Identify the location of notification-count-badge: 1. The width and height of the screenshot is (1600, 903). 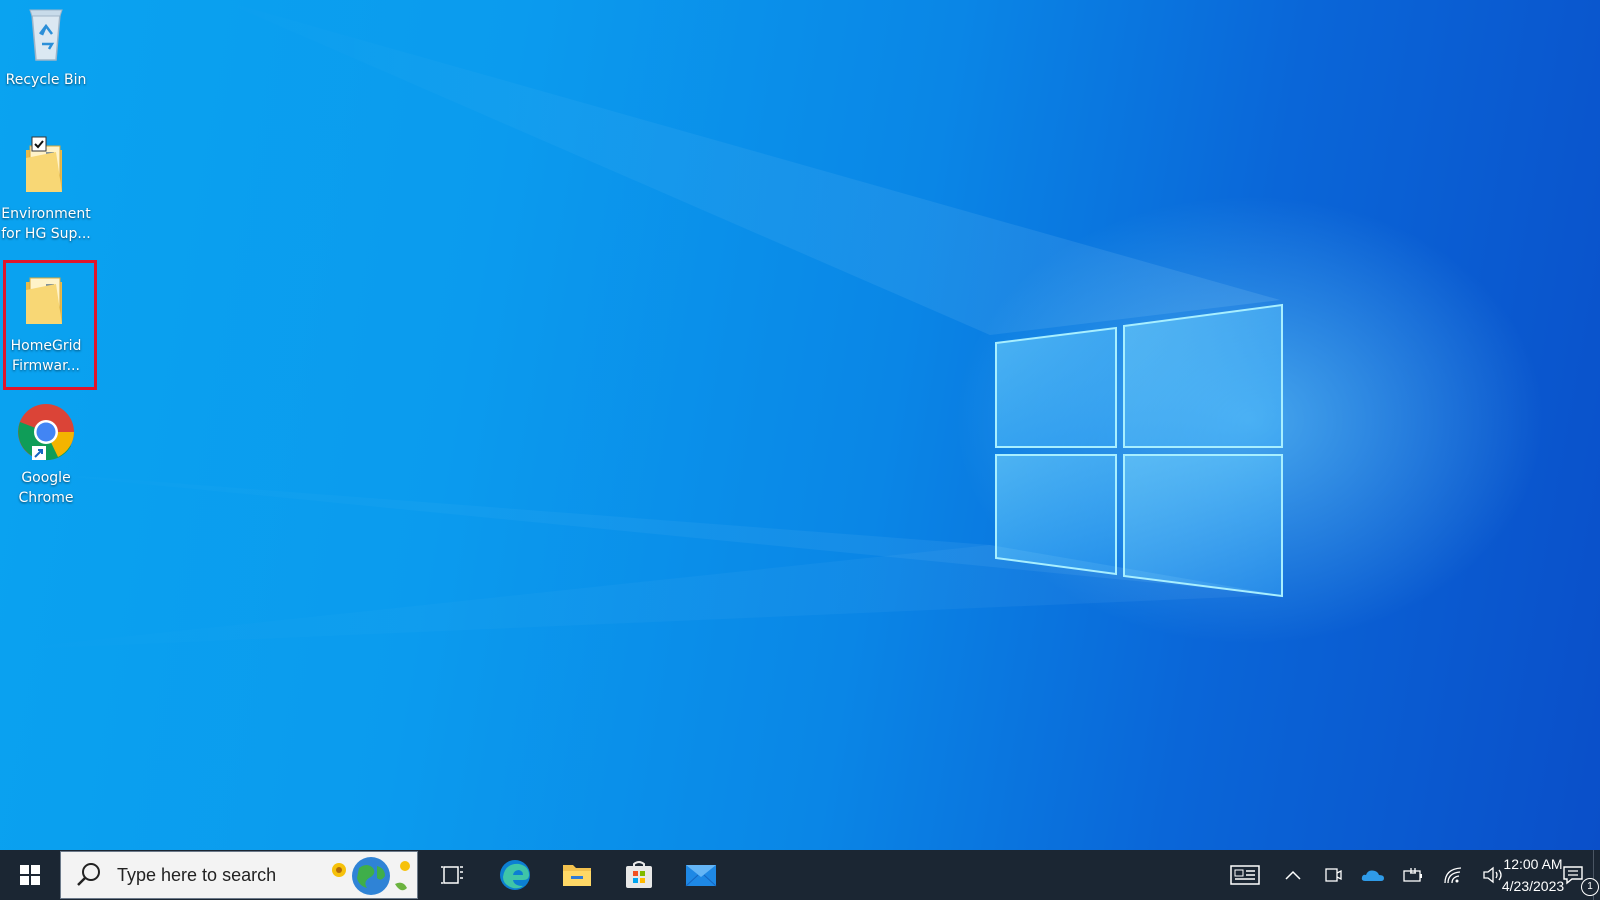
(1590, 887).